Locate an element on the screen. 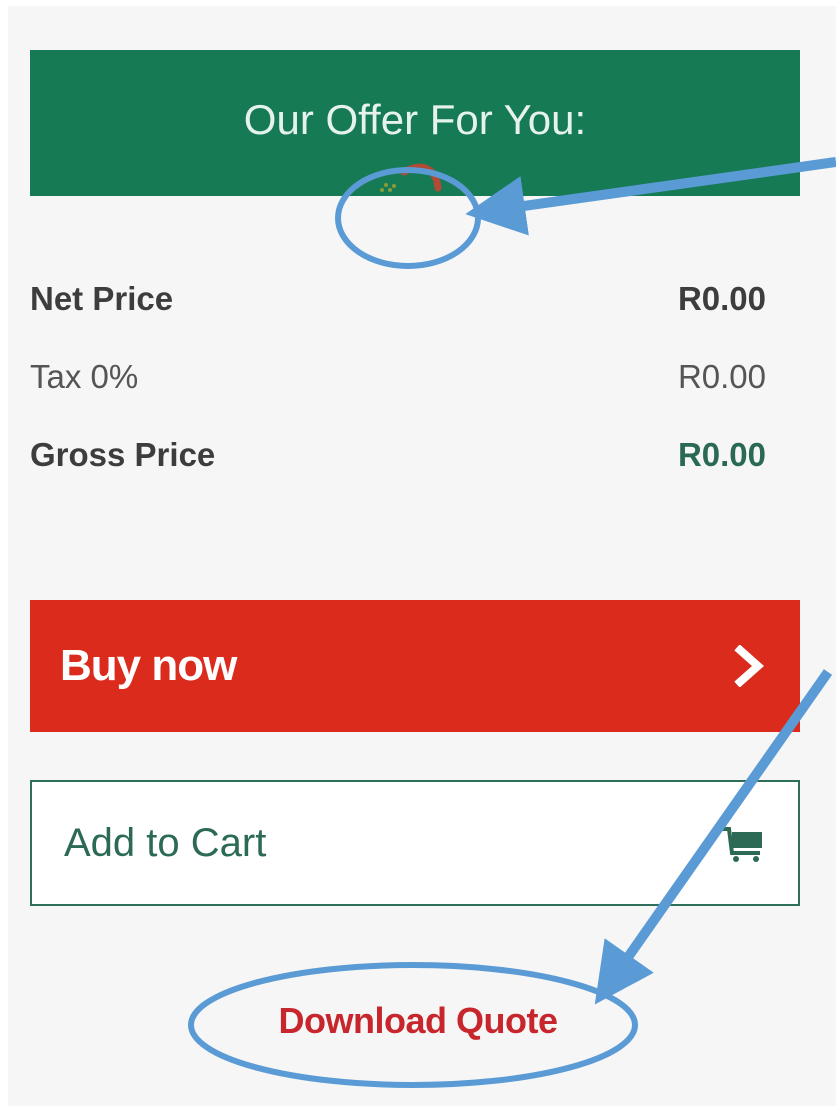  shopping-cart-icon is located at coordinates (742, 844).